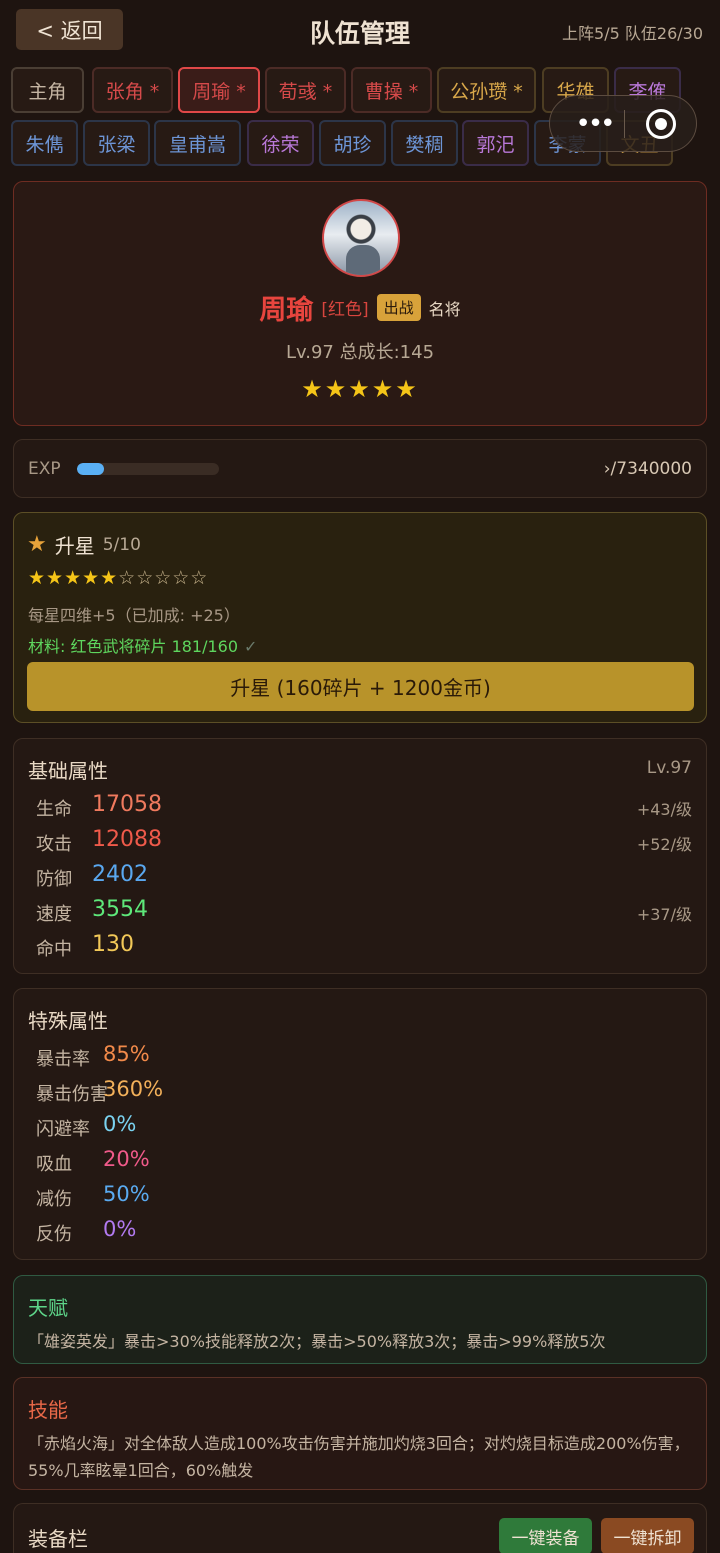  What do you see at coordinates (126, 1054) in the screenshot?
I see `stat-value: 85%` at bounding box center [126, 1054].